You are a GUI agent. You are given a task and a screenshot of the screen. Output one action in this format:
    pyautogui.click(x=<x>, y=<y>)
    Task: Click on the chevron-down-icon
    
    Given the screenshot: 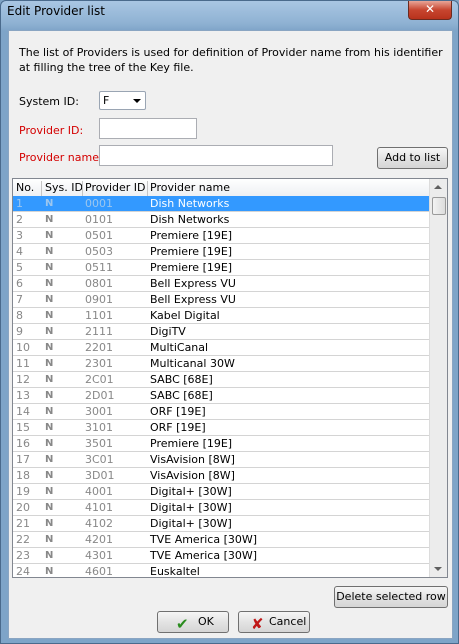 What is the action you would take?
    pyautogui.click(x=137, y=101)
    